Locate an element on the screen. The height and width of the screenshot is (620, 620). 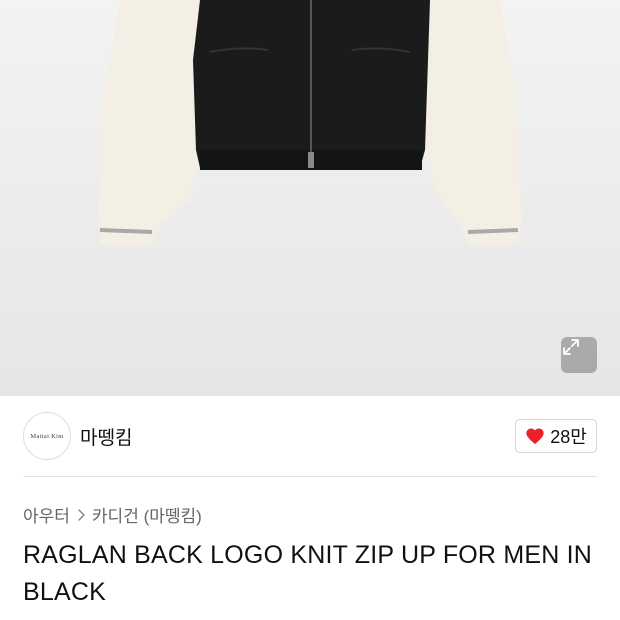
breadcrumb: 아우터 카디건 (마뗑킴) is located at coordinates (112, 514).